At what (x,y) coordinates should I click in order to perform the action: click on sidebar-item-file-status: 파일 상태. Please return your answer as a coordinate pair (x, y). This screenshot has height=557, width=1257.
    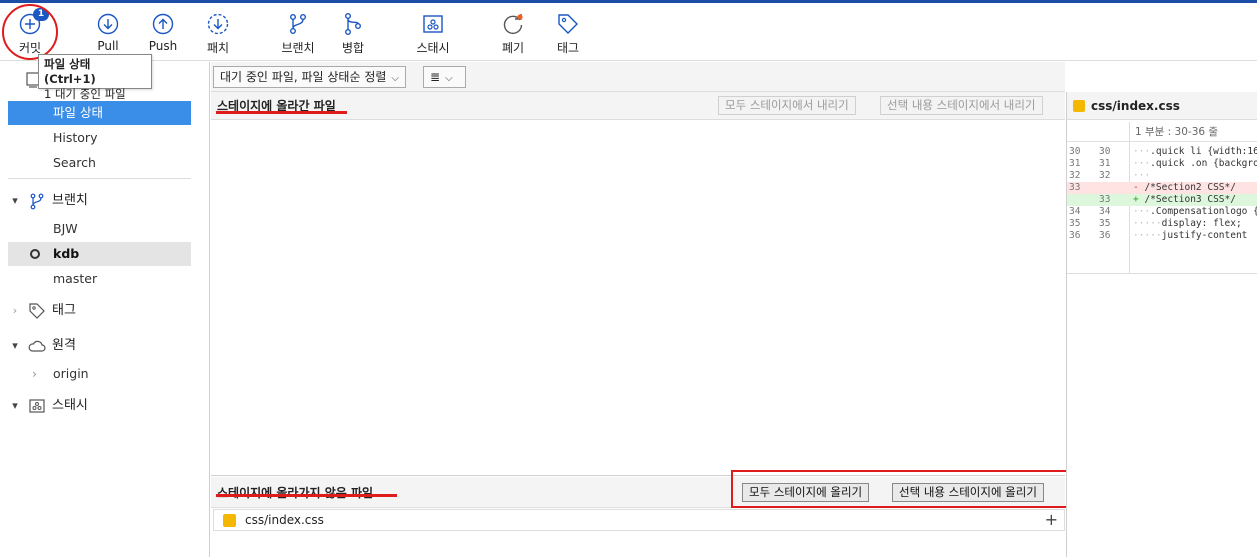
    Looking at the image, I should click on (99, 113).